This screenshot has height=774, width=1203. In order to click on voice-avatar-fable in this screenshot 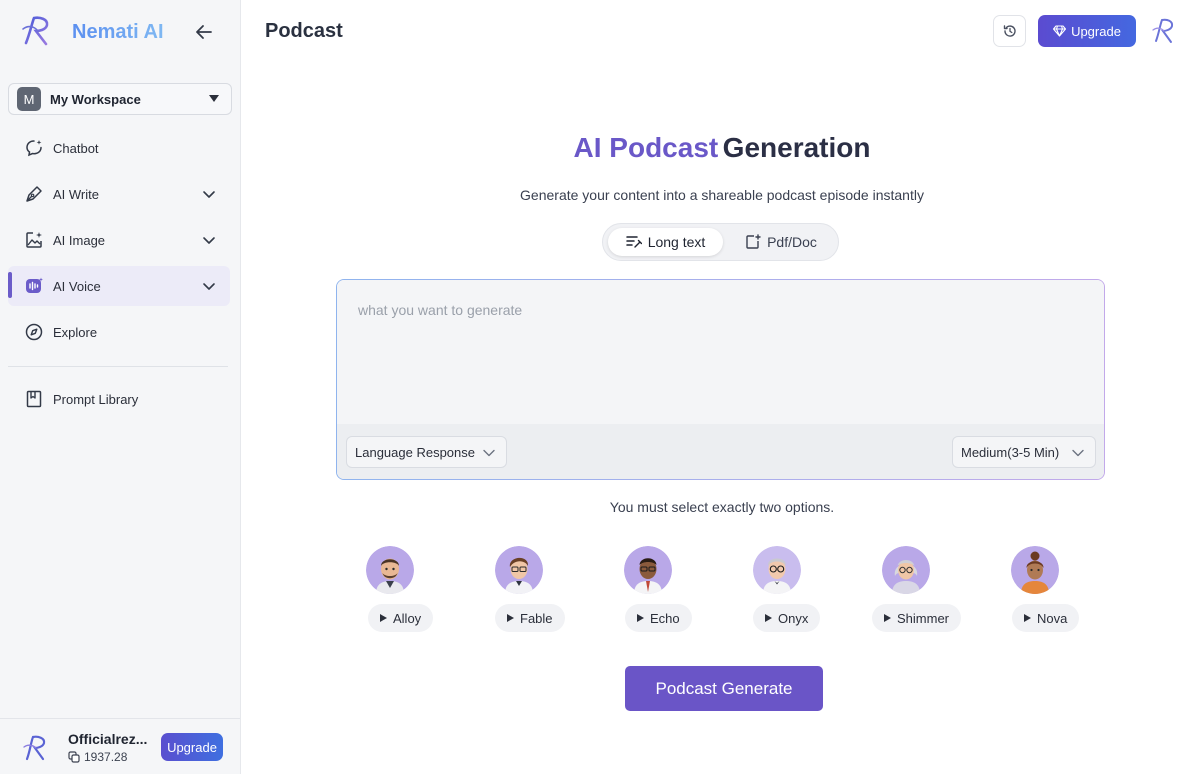, I will do `click(519, 570)`.